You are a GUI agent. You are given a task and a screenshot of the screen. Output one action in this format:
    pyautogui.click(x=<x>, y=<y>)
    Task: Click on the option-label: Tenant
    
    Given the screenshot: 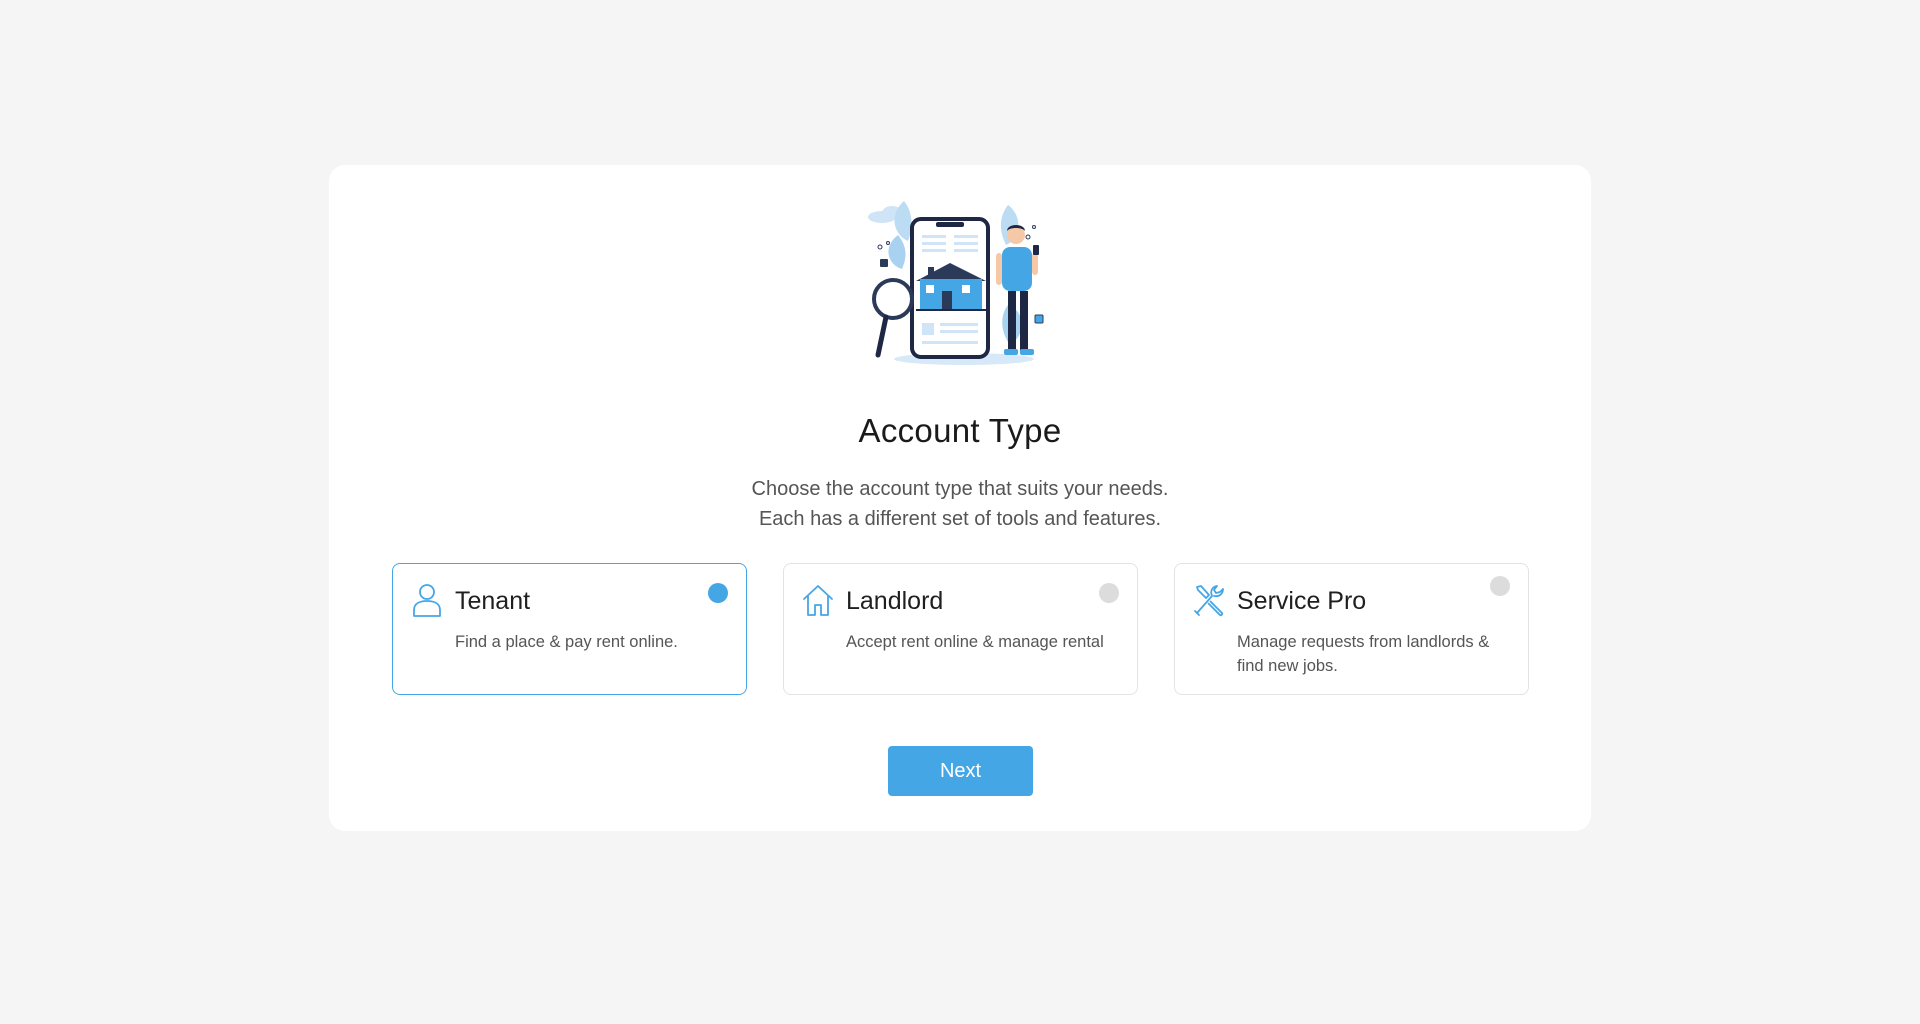 What is the action you would take?
    pyautogui.click(x=493, y=601)
    